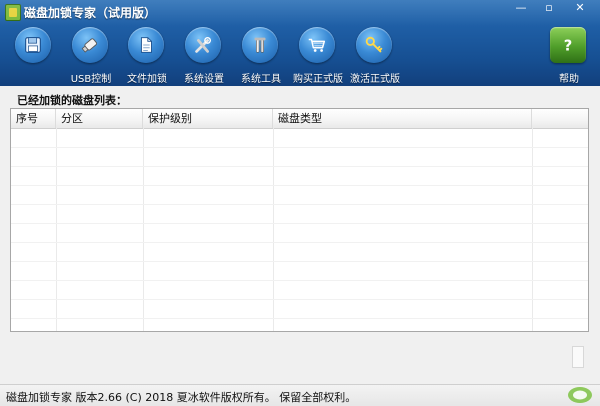 This screenshot has height=406, width=600. I want to click on toolbar-buy-button: 购买正式版, so click(318, 56).